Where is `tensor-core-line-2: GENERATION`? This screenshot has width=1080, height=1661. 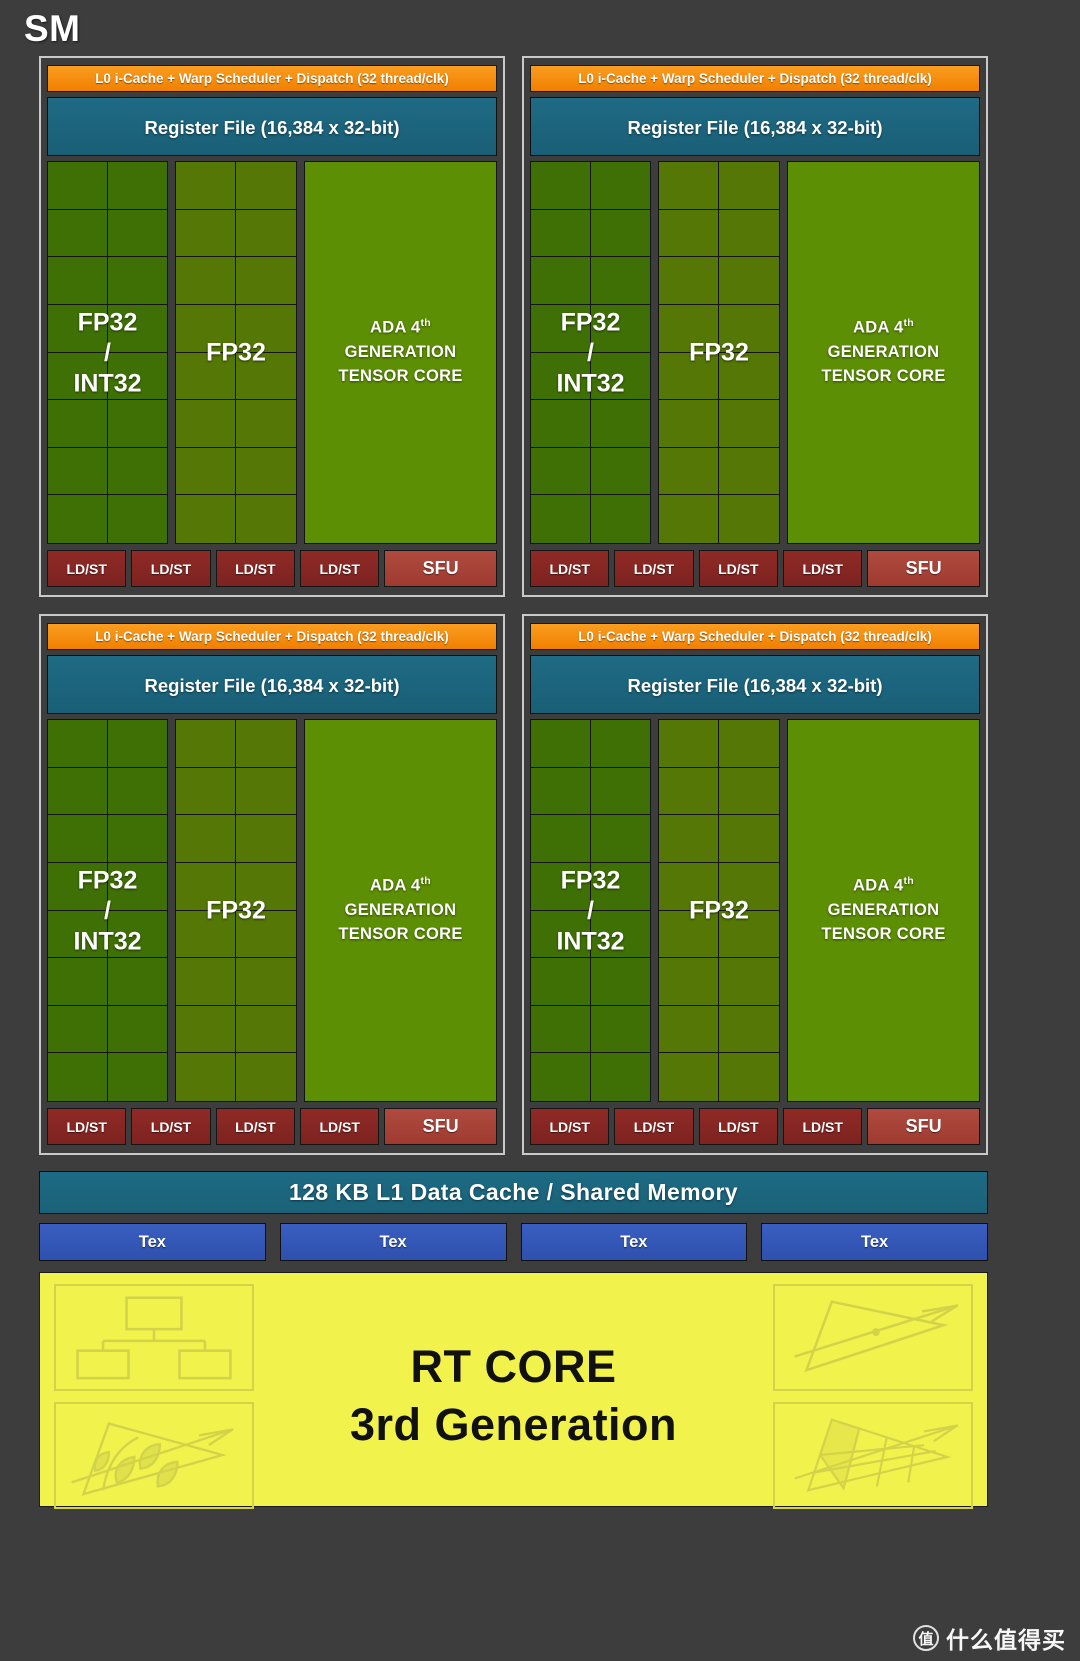
tensor-core-line-2: GENERATION is located at coordinates (883, 909).